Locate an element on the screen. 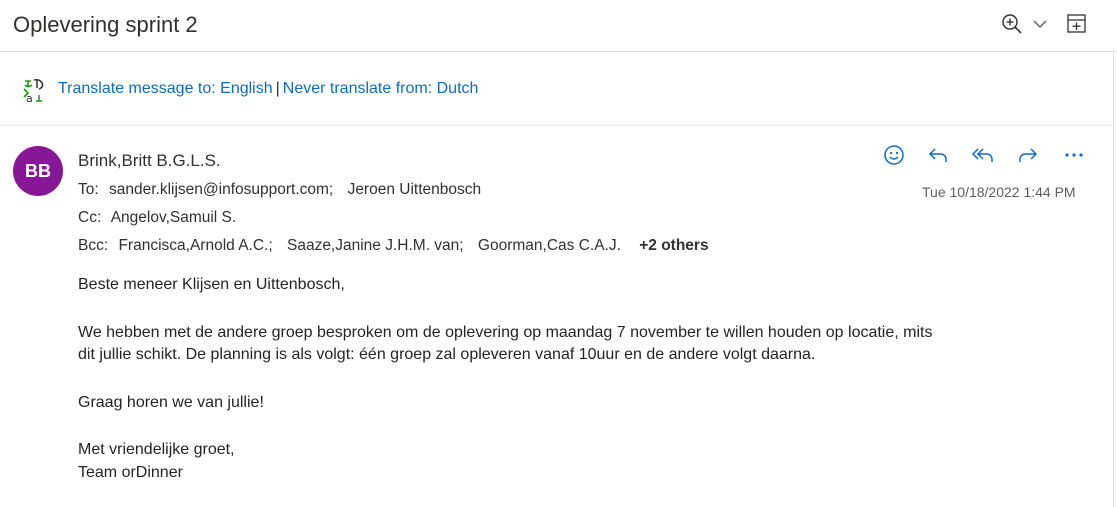 The height and width of the screenshot is (507, 1117). translate-message-link: Translate message to: English is located at coordinates (165, 88).